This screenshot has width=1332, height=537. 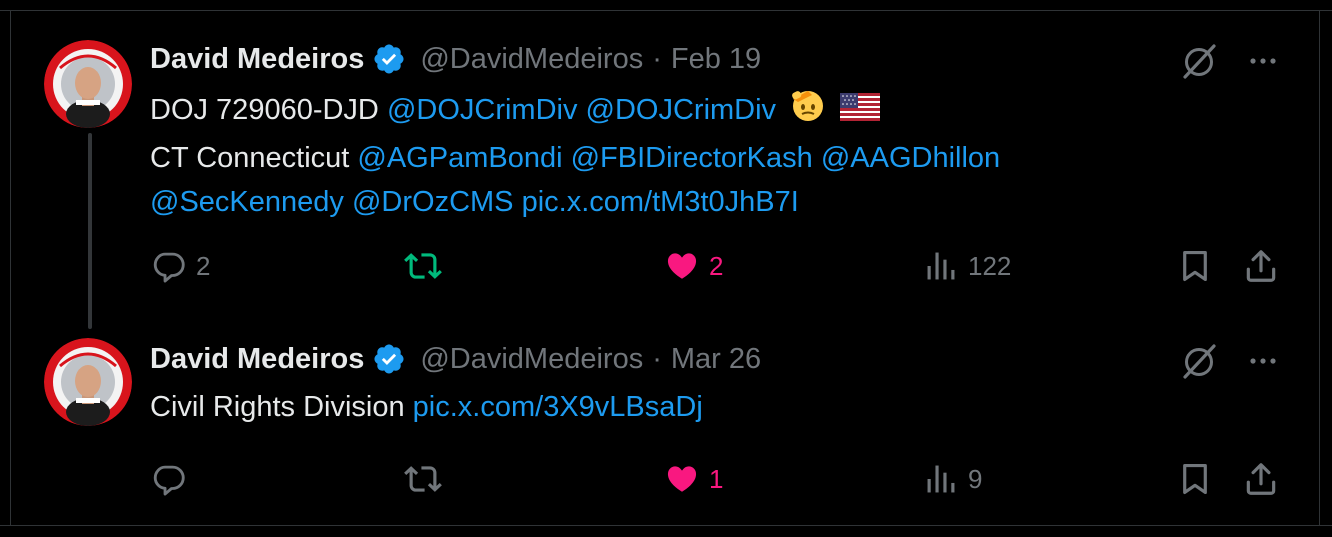 I want to click on like-button: 2, so click(x=693, y=266).